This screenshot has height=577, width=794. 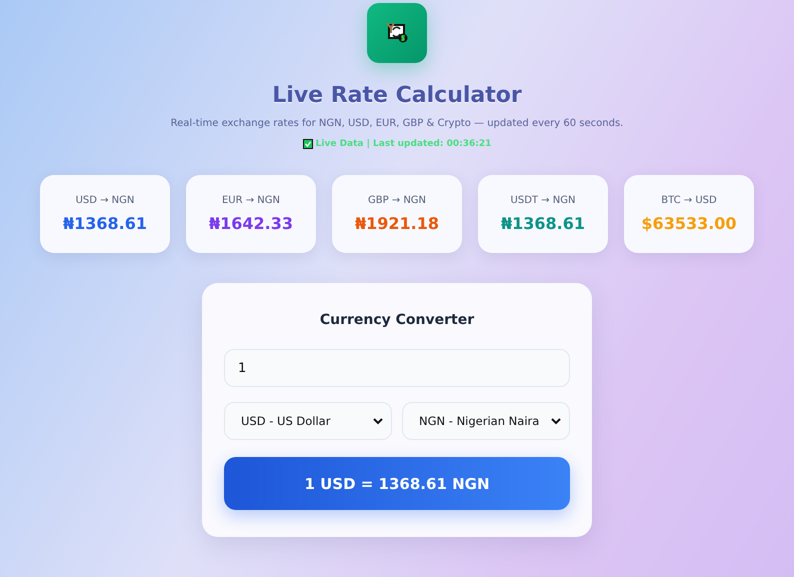 I want to click on status-text: Live Data | Last updated: 00:36:21, so click(x=404, y=144).